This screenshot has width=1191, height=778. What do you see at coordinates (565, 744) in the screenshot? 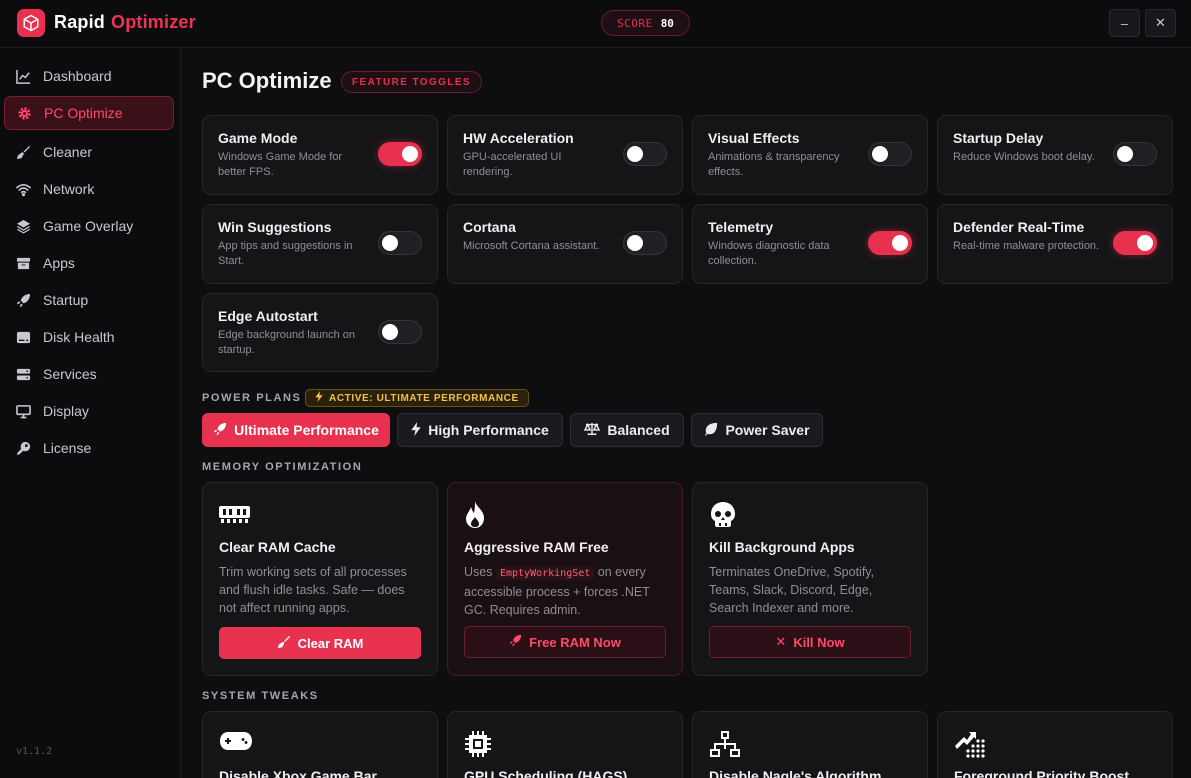
I see `gpu-scheduling-card: GPU Scheduling (HAGS)` at bounding box center [565, 744].